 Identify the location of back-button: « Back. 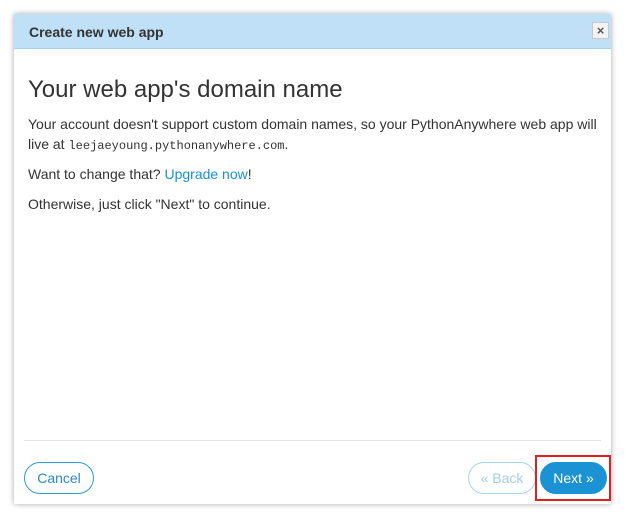
(502, 478).